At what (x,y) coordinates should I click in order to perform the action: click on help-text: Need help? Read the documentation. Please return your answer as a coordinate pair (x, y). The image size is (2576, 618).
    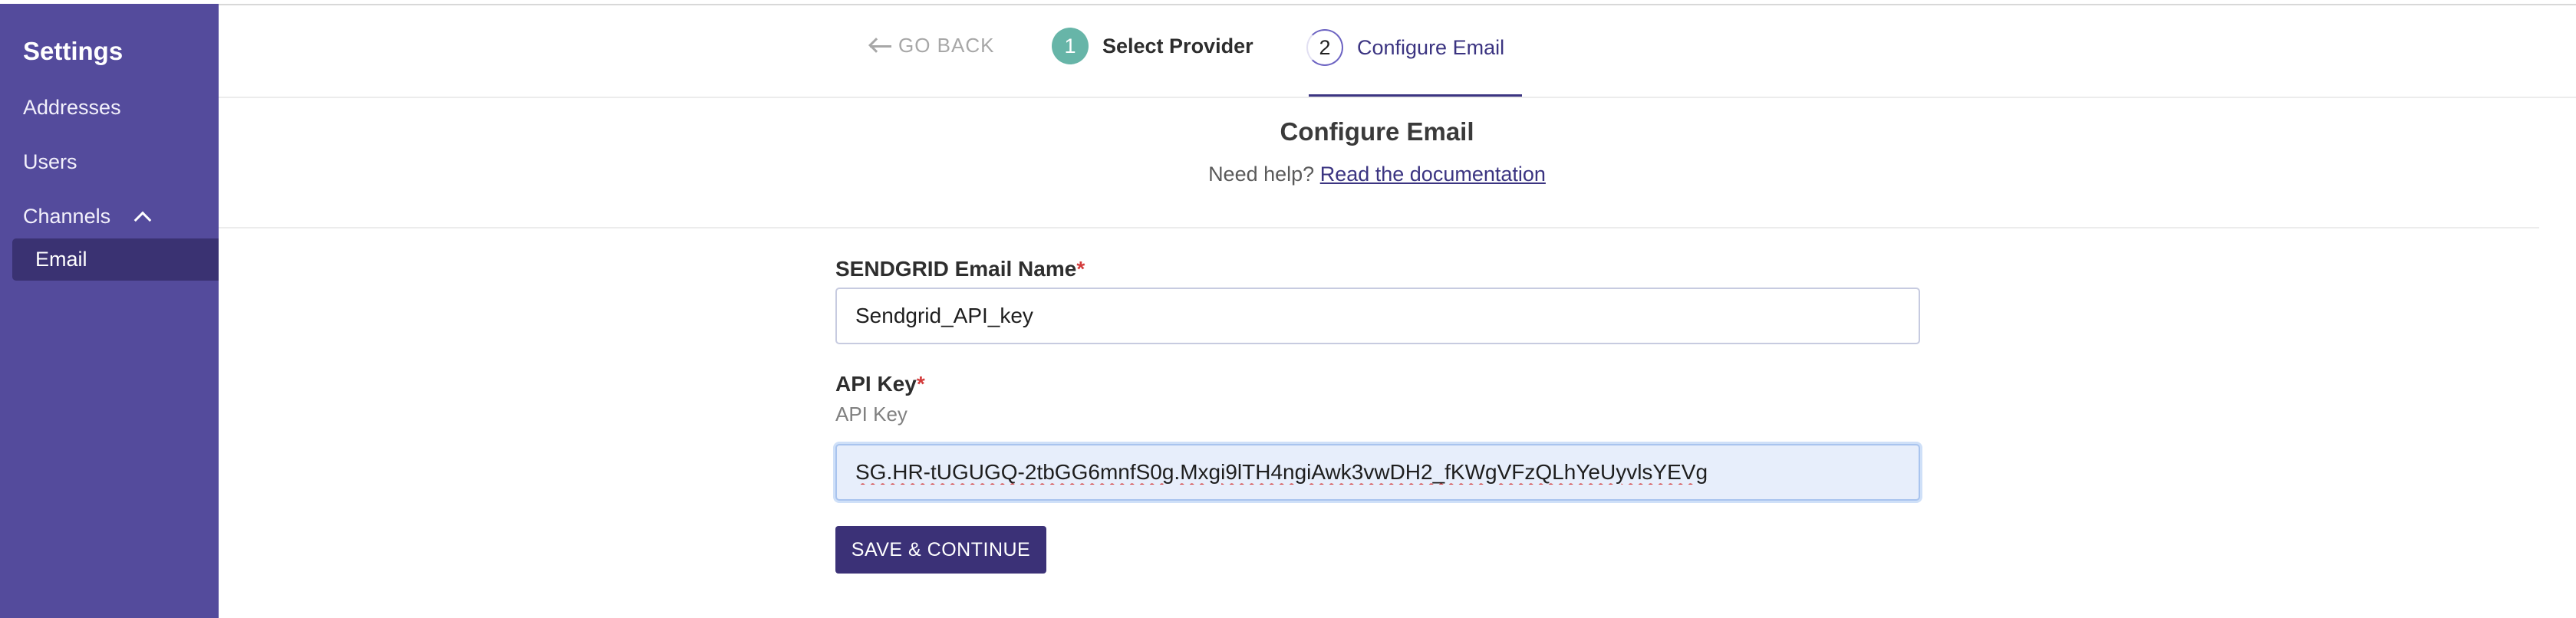
    Looking at the image, I should click on (1377, 174).